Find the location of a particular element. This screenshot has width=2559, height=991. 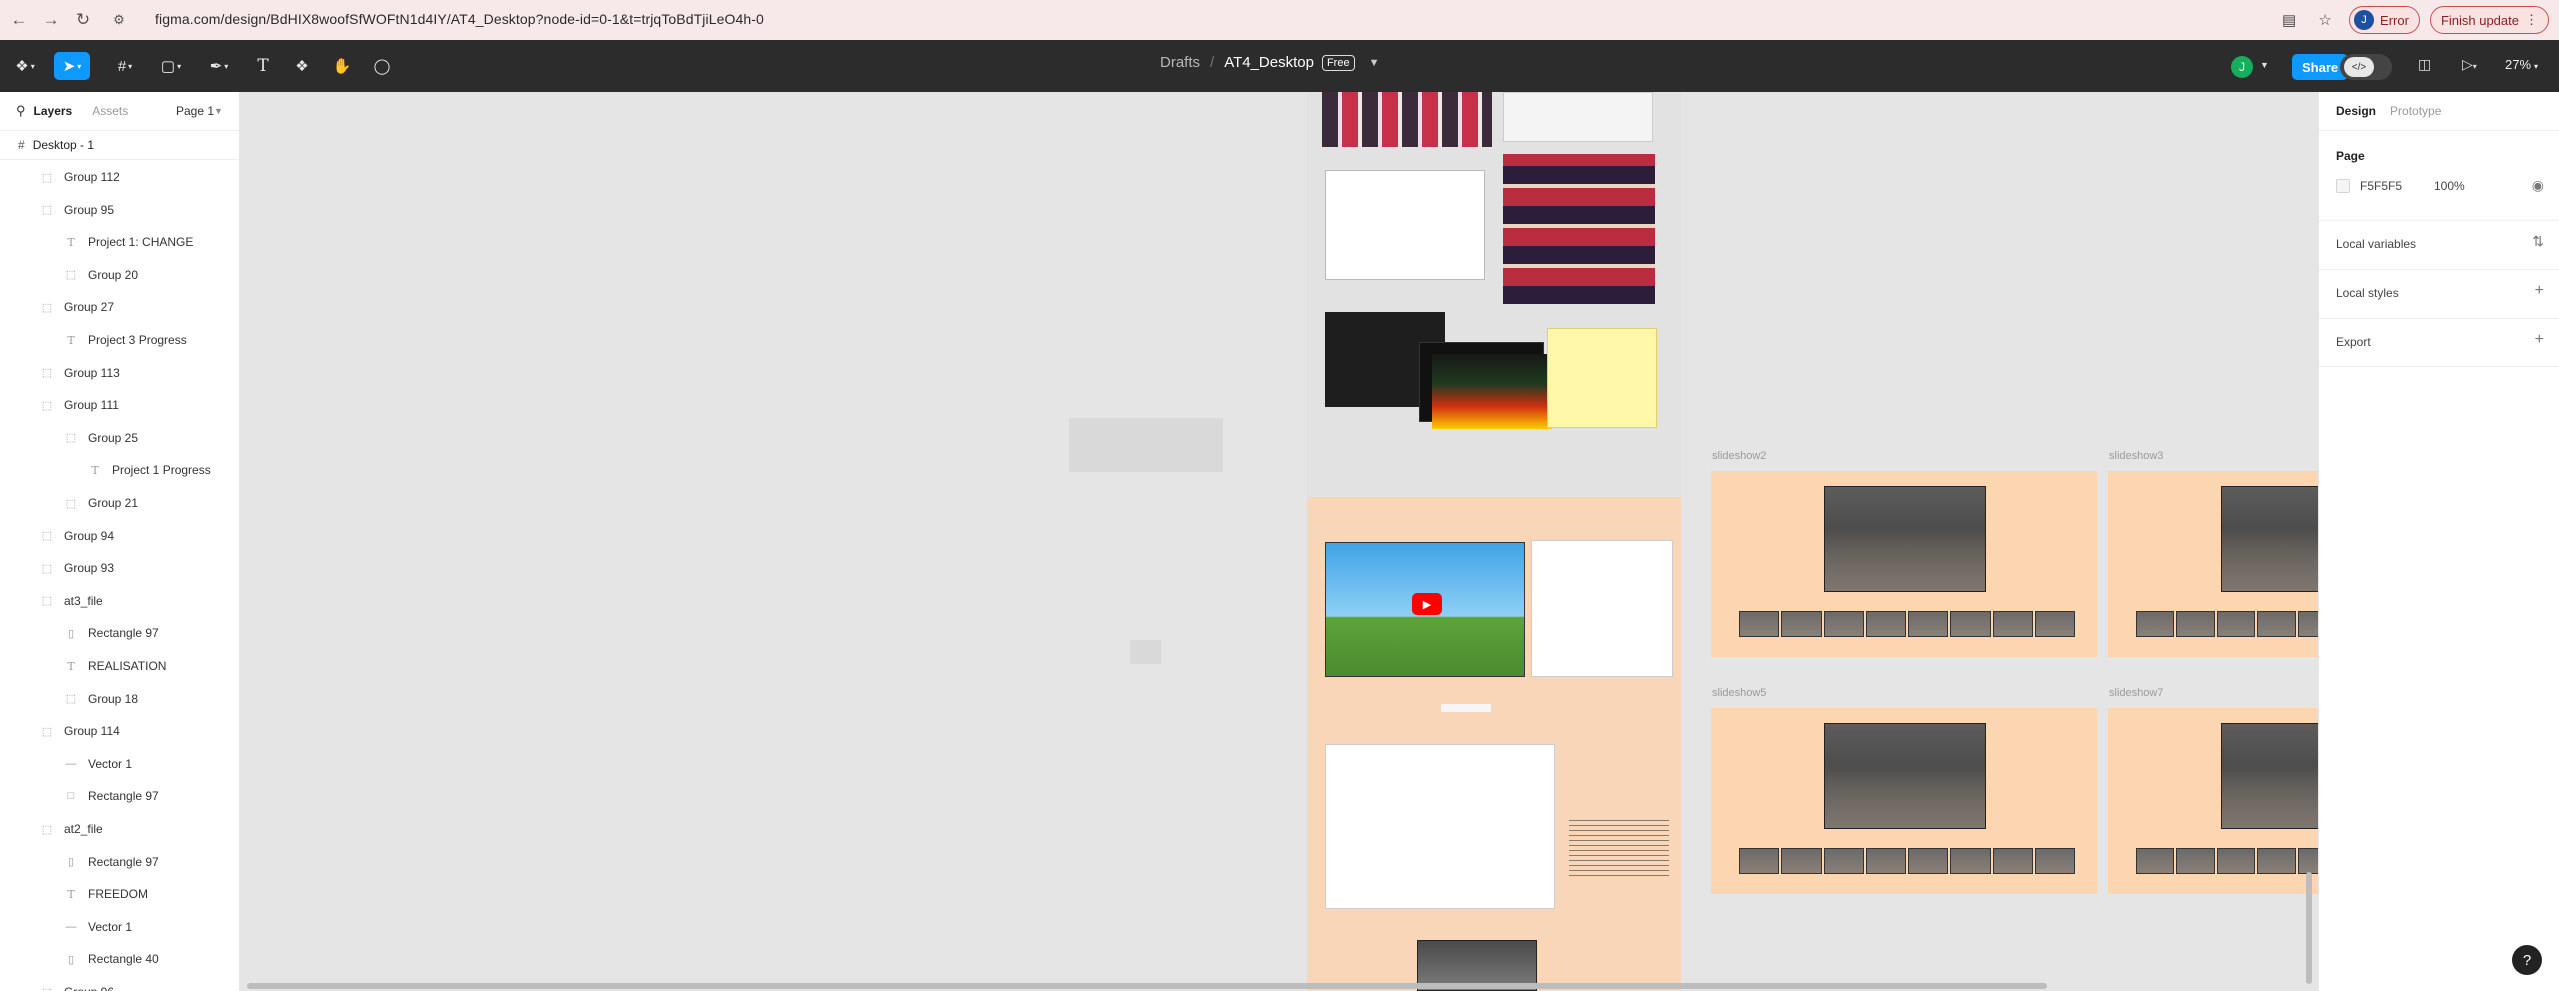

slideshow2-frame is located at coordinates (1904, 564).